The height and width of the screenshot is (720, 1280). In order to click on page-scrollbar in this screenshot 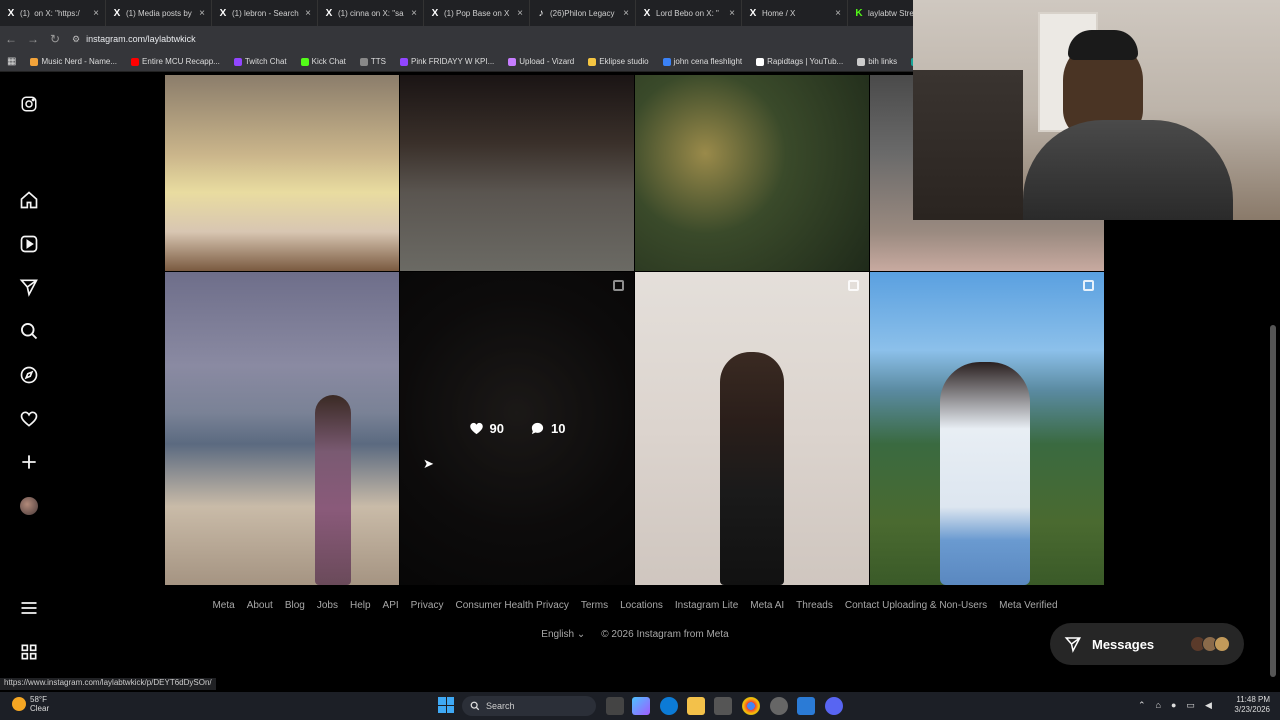, I will do `click(1273, 501)`.